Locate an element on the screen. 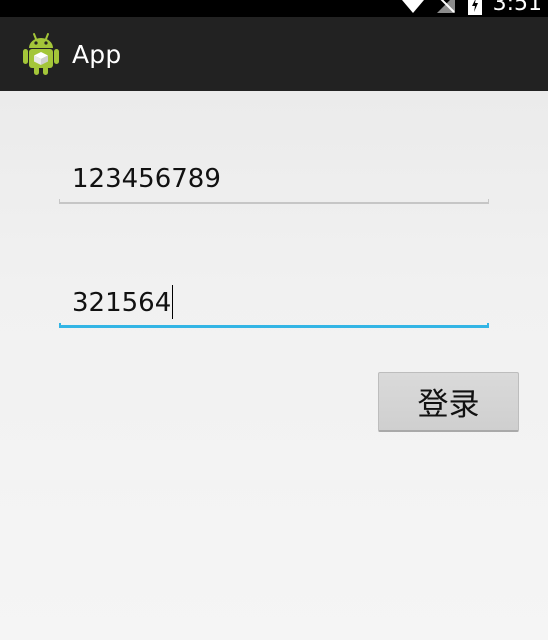 Image resolution: width=548 pixels, height=640 pixels. password-field: 321564 is located at coordinates (274, 305).